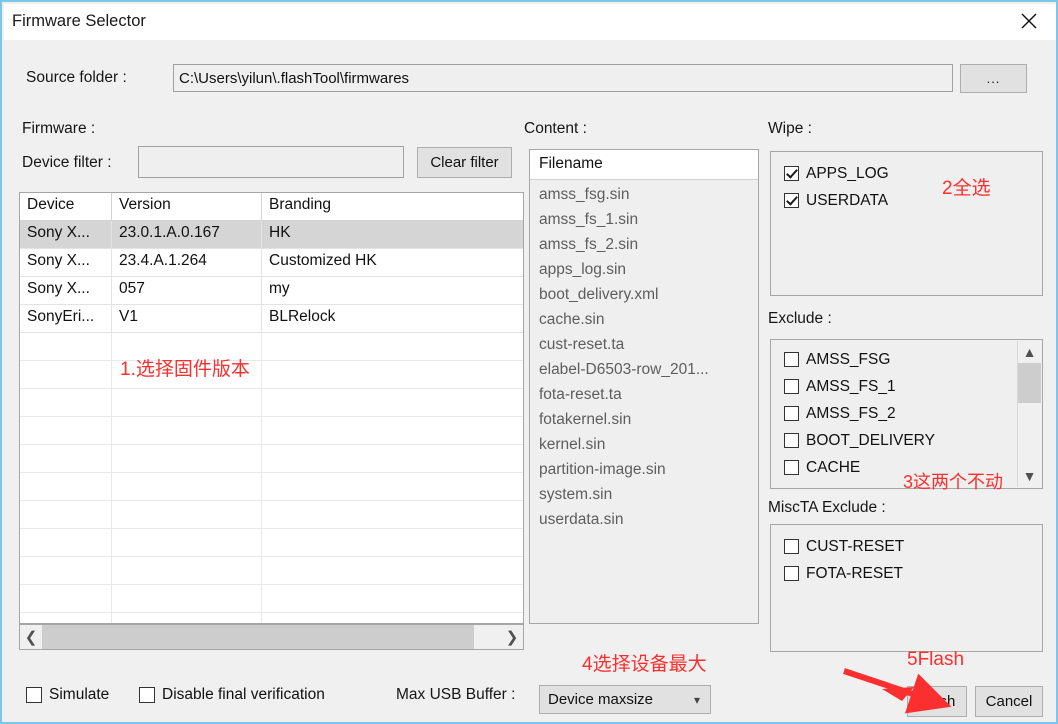  I want to click on table-row: Sony X... 057 my, so click(271, 291).